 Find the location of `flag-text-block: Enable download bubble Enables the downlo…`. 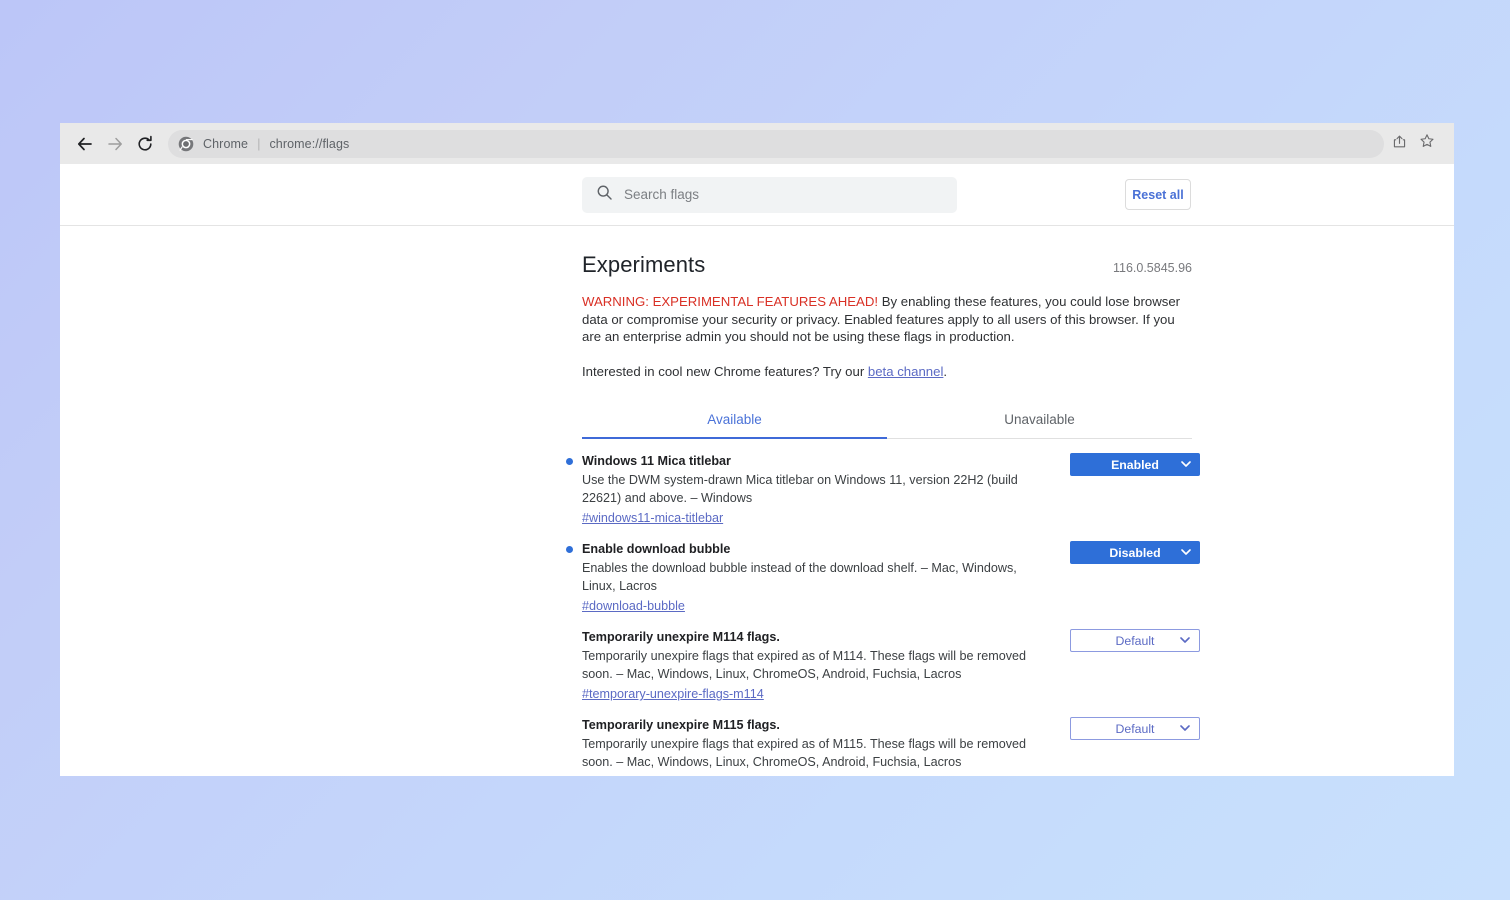

flag-text-block: Enable download bubble Enables the downlo… is located at coordinates (805, 578).